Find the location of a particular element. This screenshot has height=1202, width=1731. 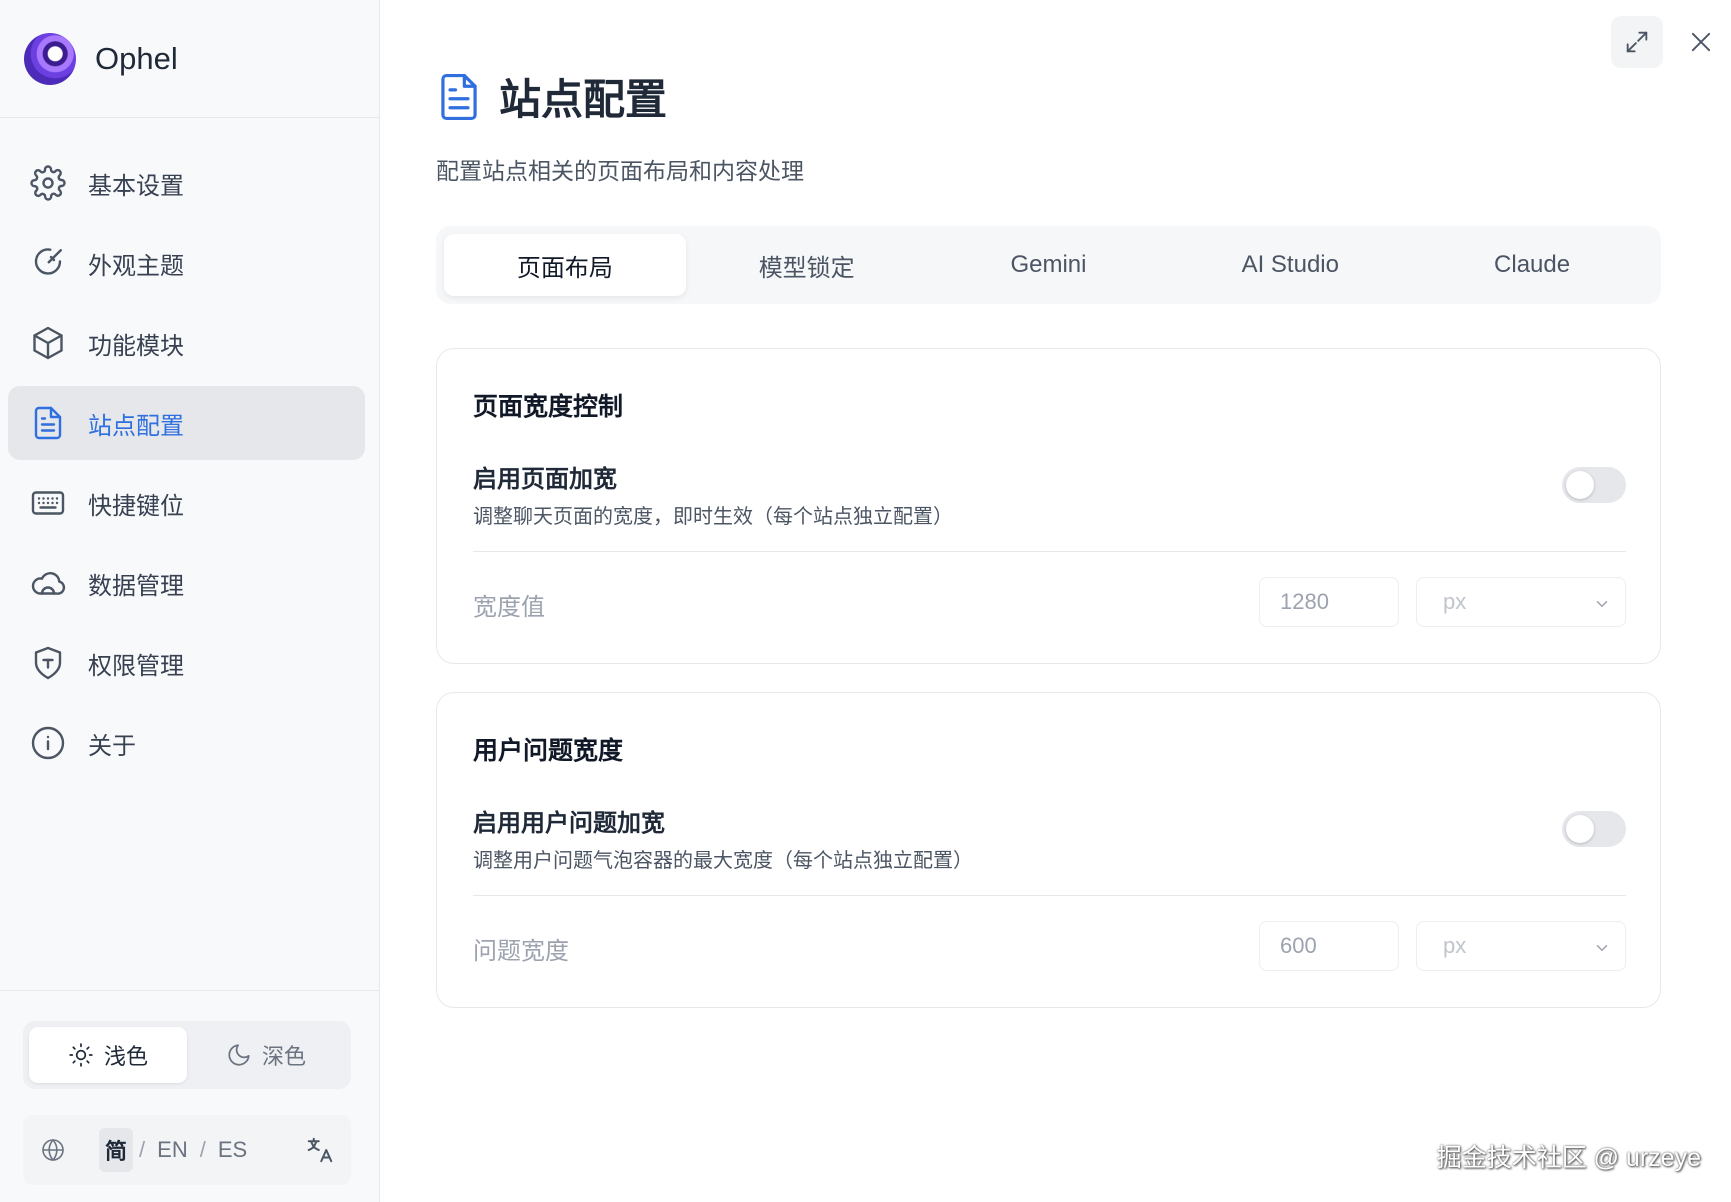

brand-header: Ophel is located at coordinates (189, 59).